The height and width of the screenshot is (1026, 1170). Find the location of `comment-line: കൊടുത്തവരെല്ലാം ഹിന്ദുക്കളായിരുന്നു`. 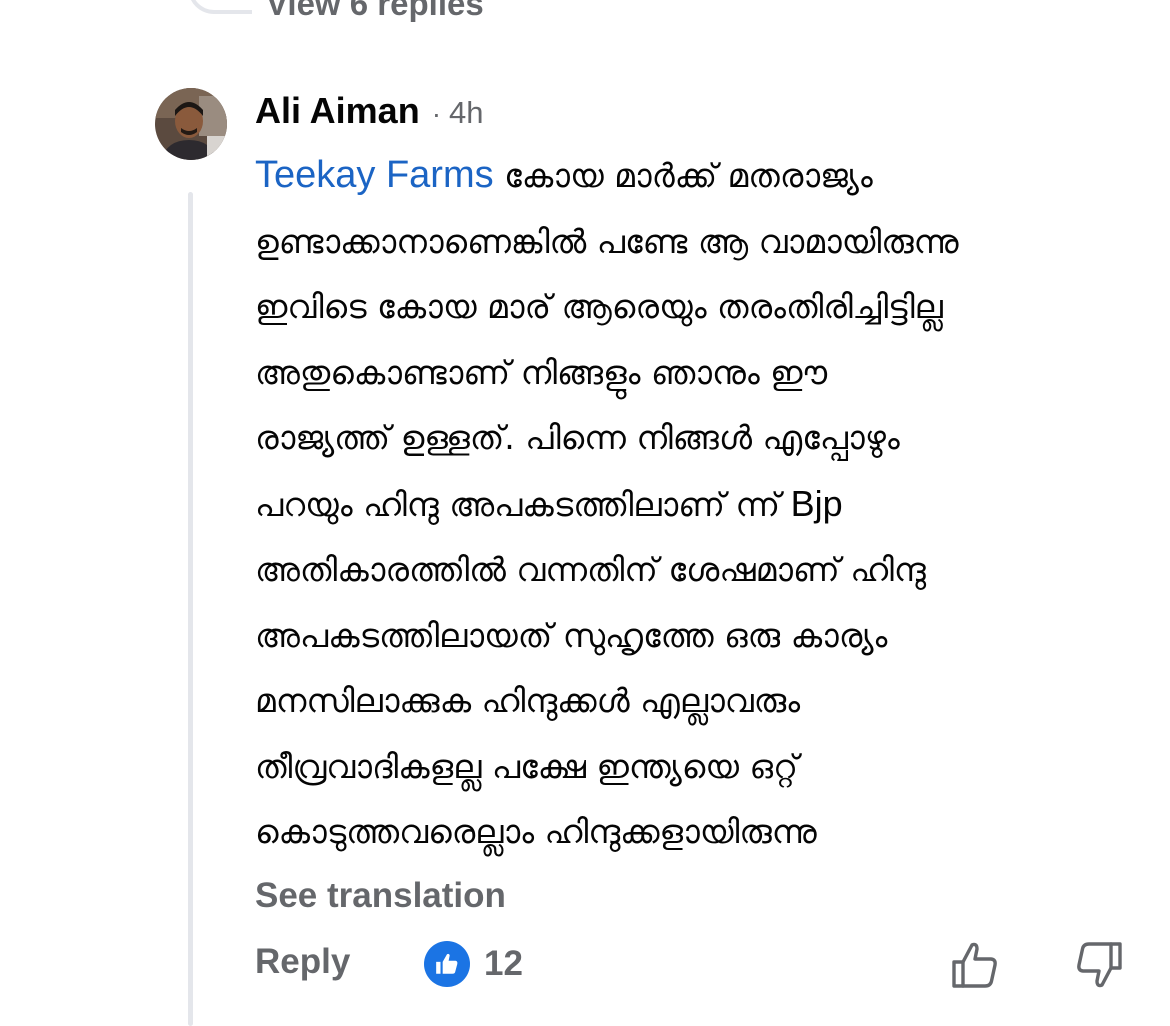

comment-line: കൊടുത്തവരെല്ലാം ഹിന്ദുക്കളായിരുന്നു is located at coordinates (536, 831).